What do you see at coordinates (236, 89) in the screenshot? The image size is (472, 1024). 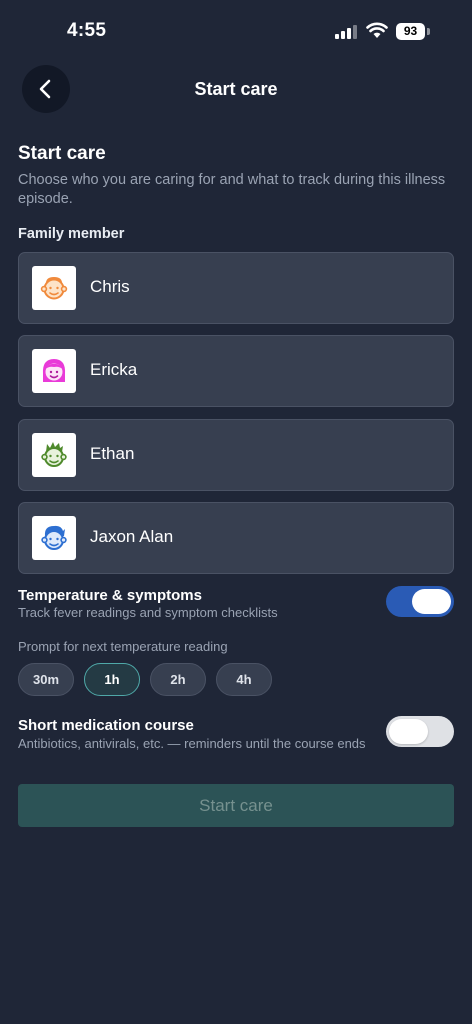 I see `nav-title: Start care` at bounding box center [236, 89].